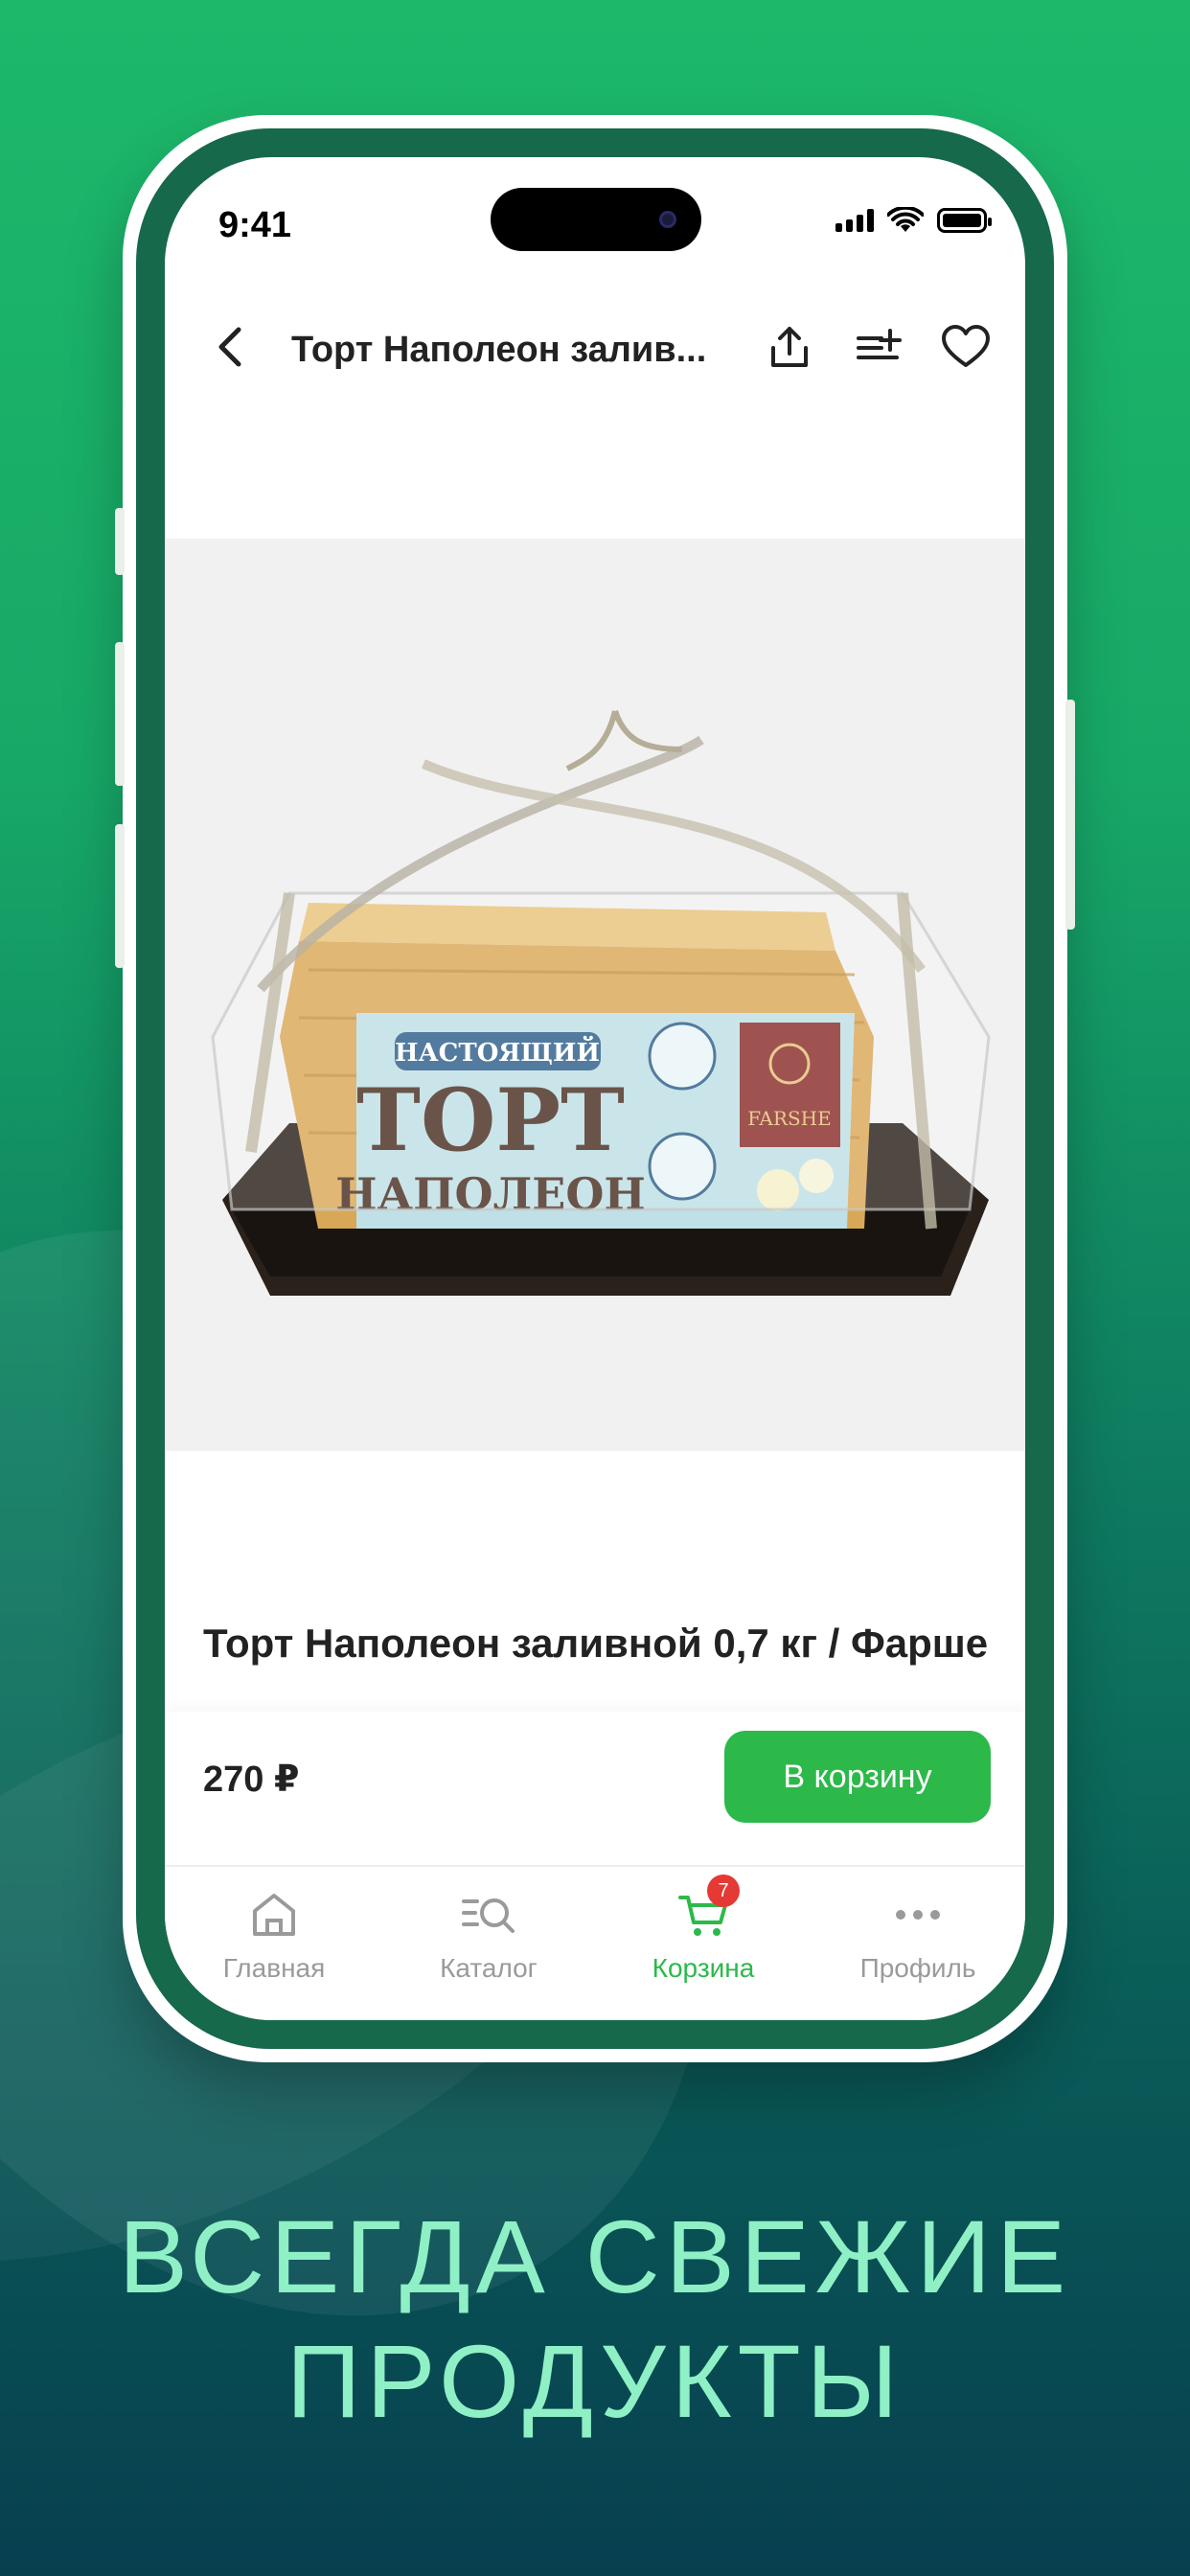  I want to click on favorite-button, so click(966, 347).